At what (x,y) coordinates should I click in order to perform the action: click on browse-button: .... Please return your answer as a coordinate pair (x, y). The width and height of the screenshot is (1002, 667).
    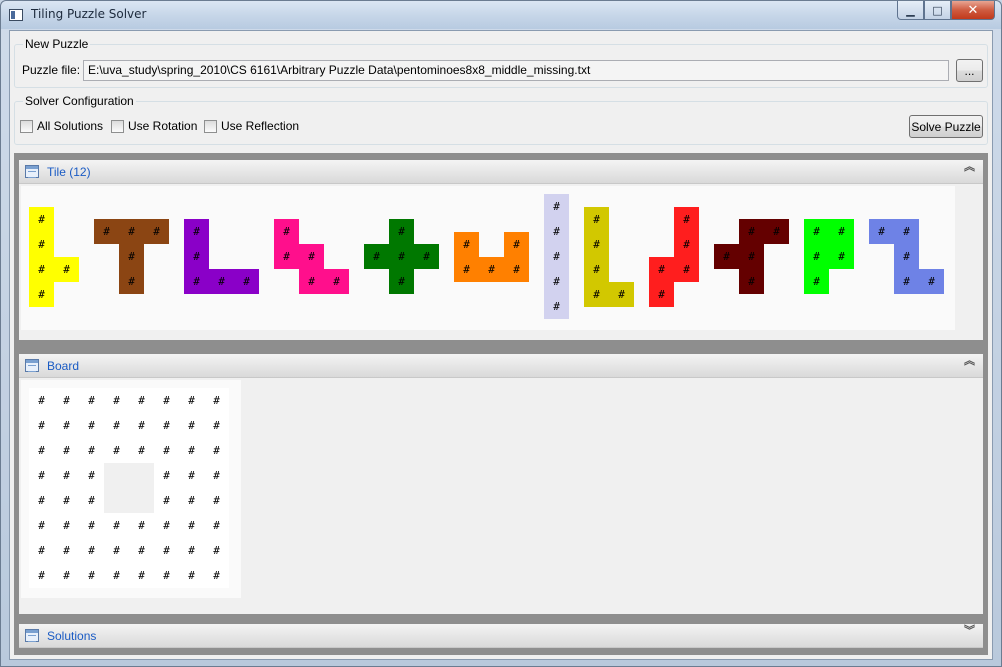
    Looking at the image, I should click on (969, 70).